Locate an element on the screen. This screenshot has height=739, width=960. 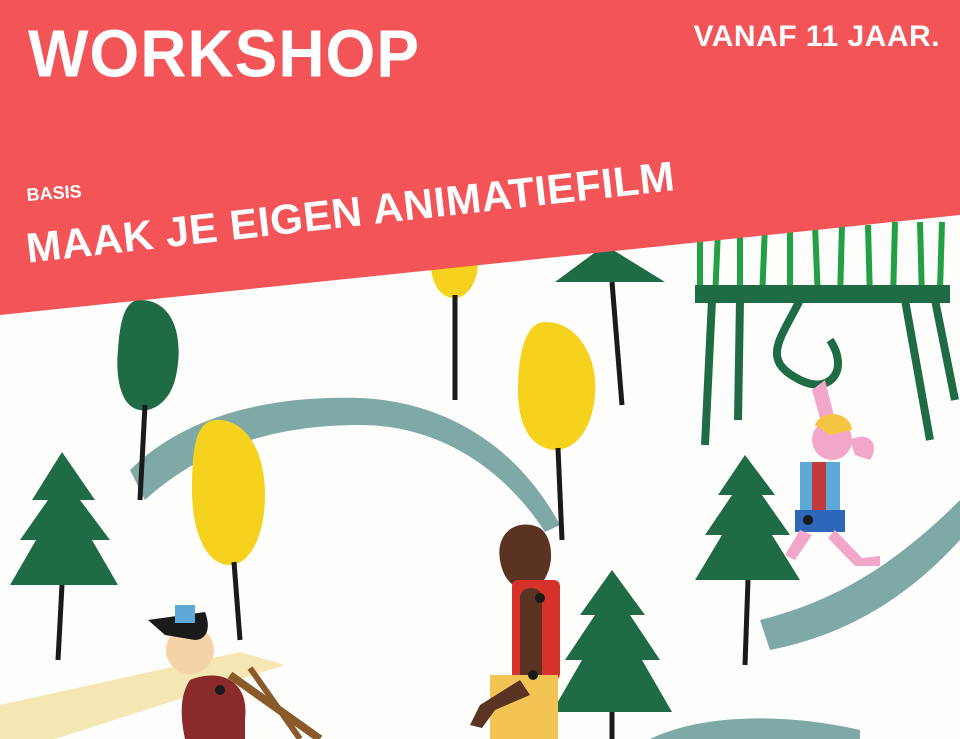
workshop-title: WORKSHOP is located at coordinates (224, 53).